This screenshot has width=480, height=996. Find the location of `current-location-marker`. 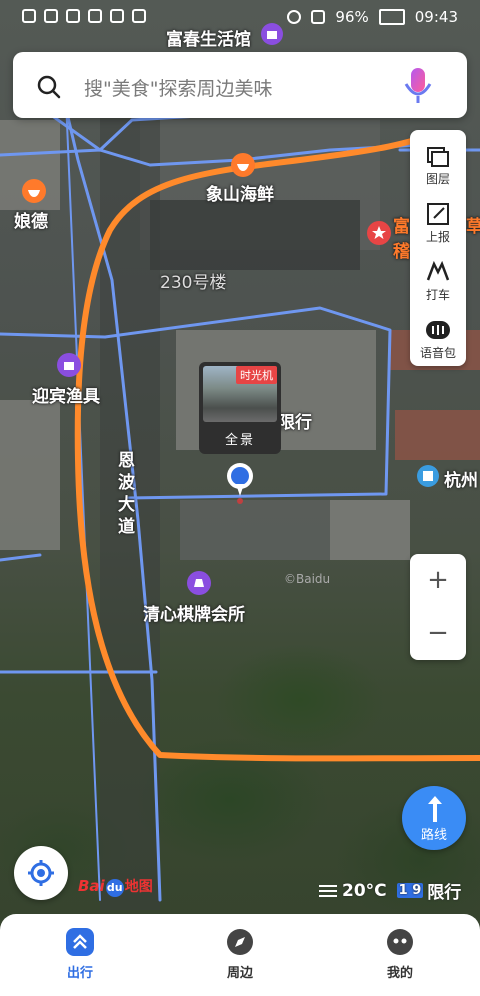

current-location-marker is located at coordinates (240, 483).